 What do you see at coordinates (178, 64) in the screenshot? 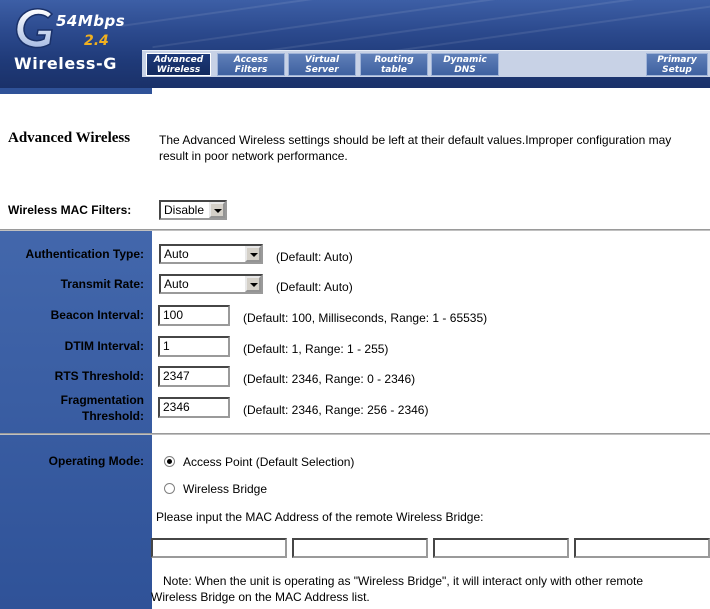
I see `tab-advanced-wireless: Advanced Wireless` at bounding box center [178, 64].